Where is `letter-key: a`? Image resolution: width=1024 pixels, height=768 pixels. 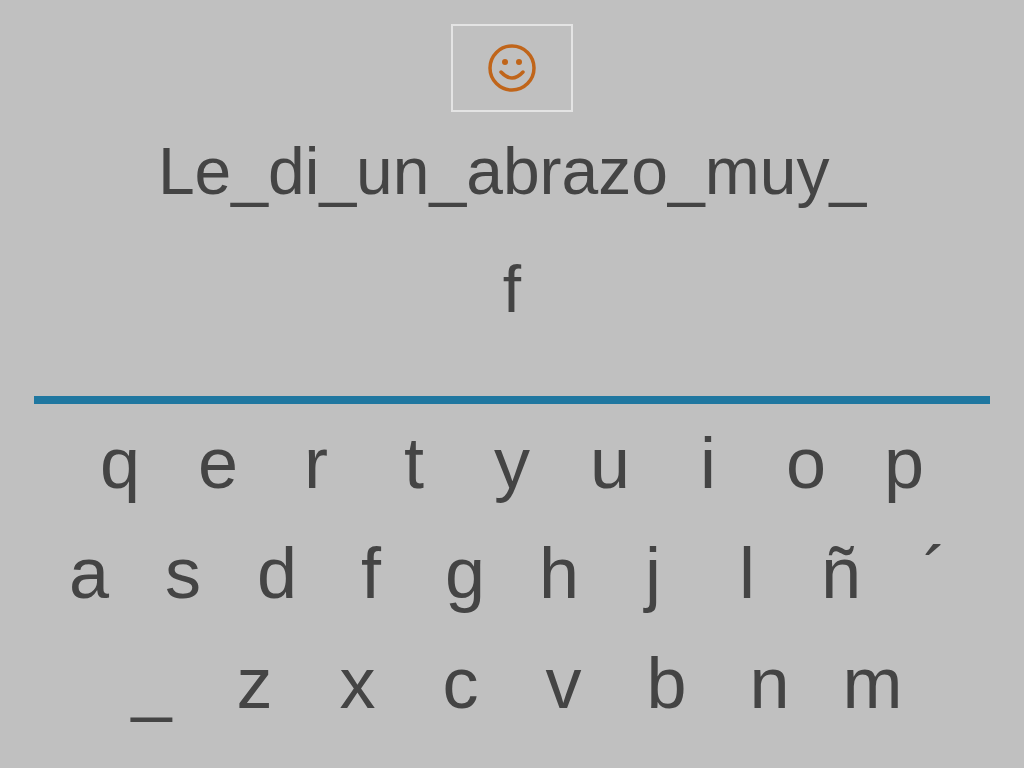 letter-key: a is located at coordinates (89, 573).